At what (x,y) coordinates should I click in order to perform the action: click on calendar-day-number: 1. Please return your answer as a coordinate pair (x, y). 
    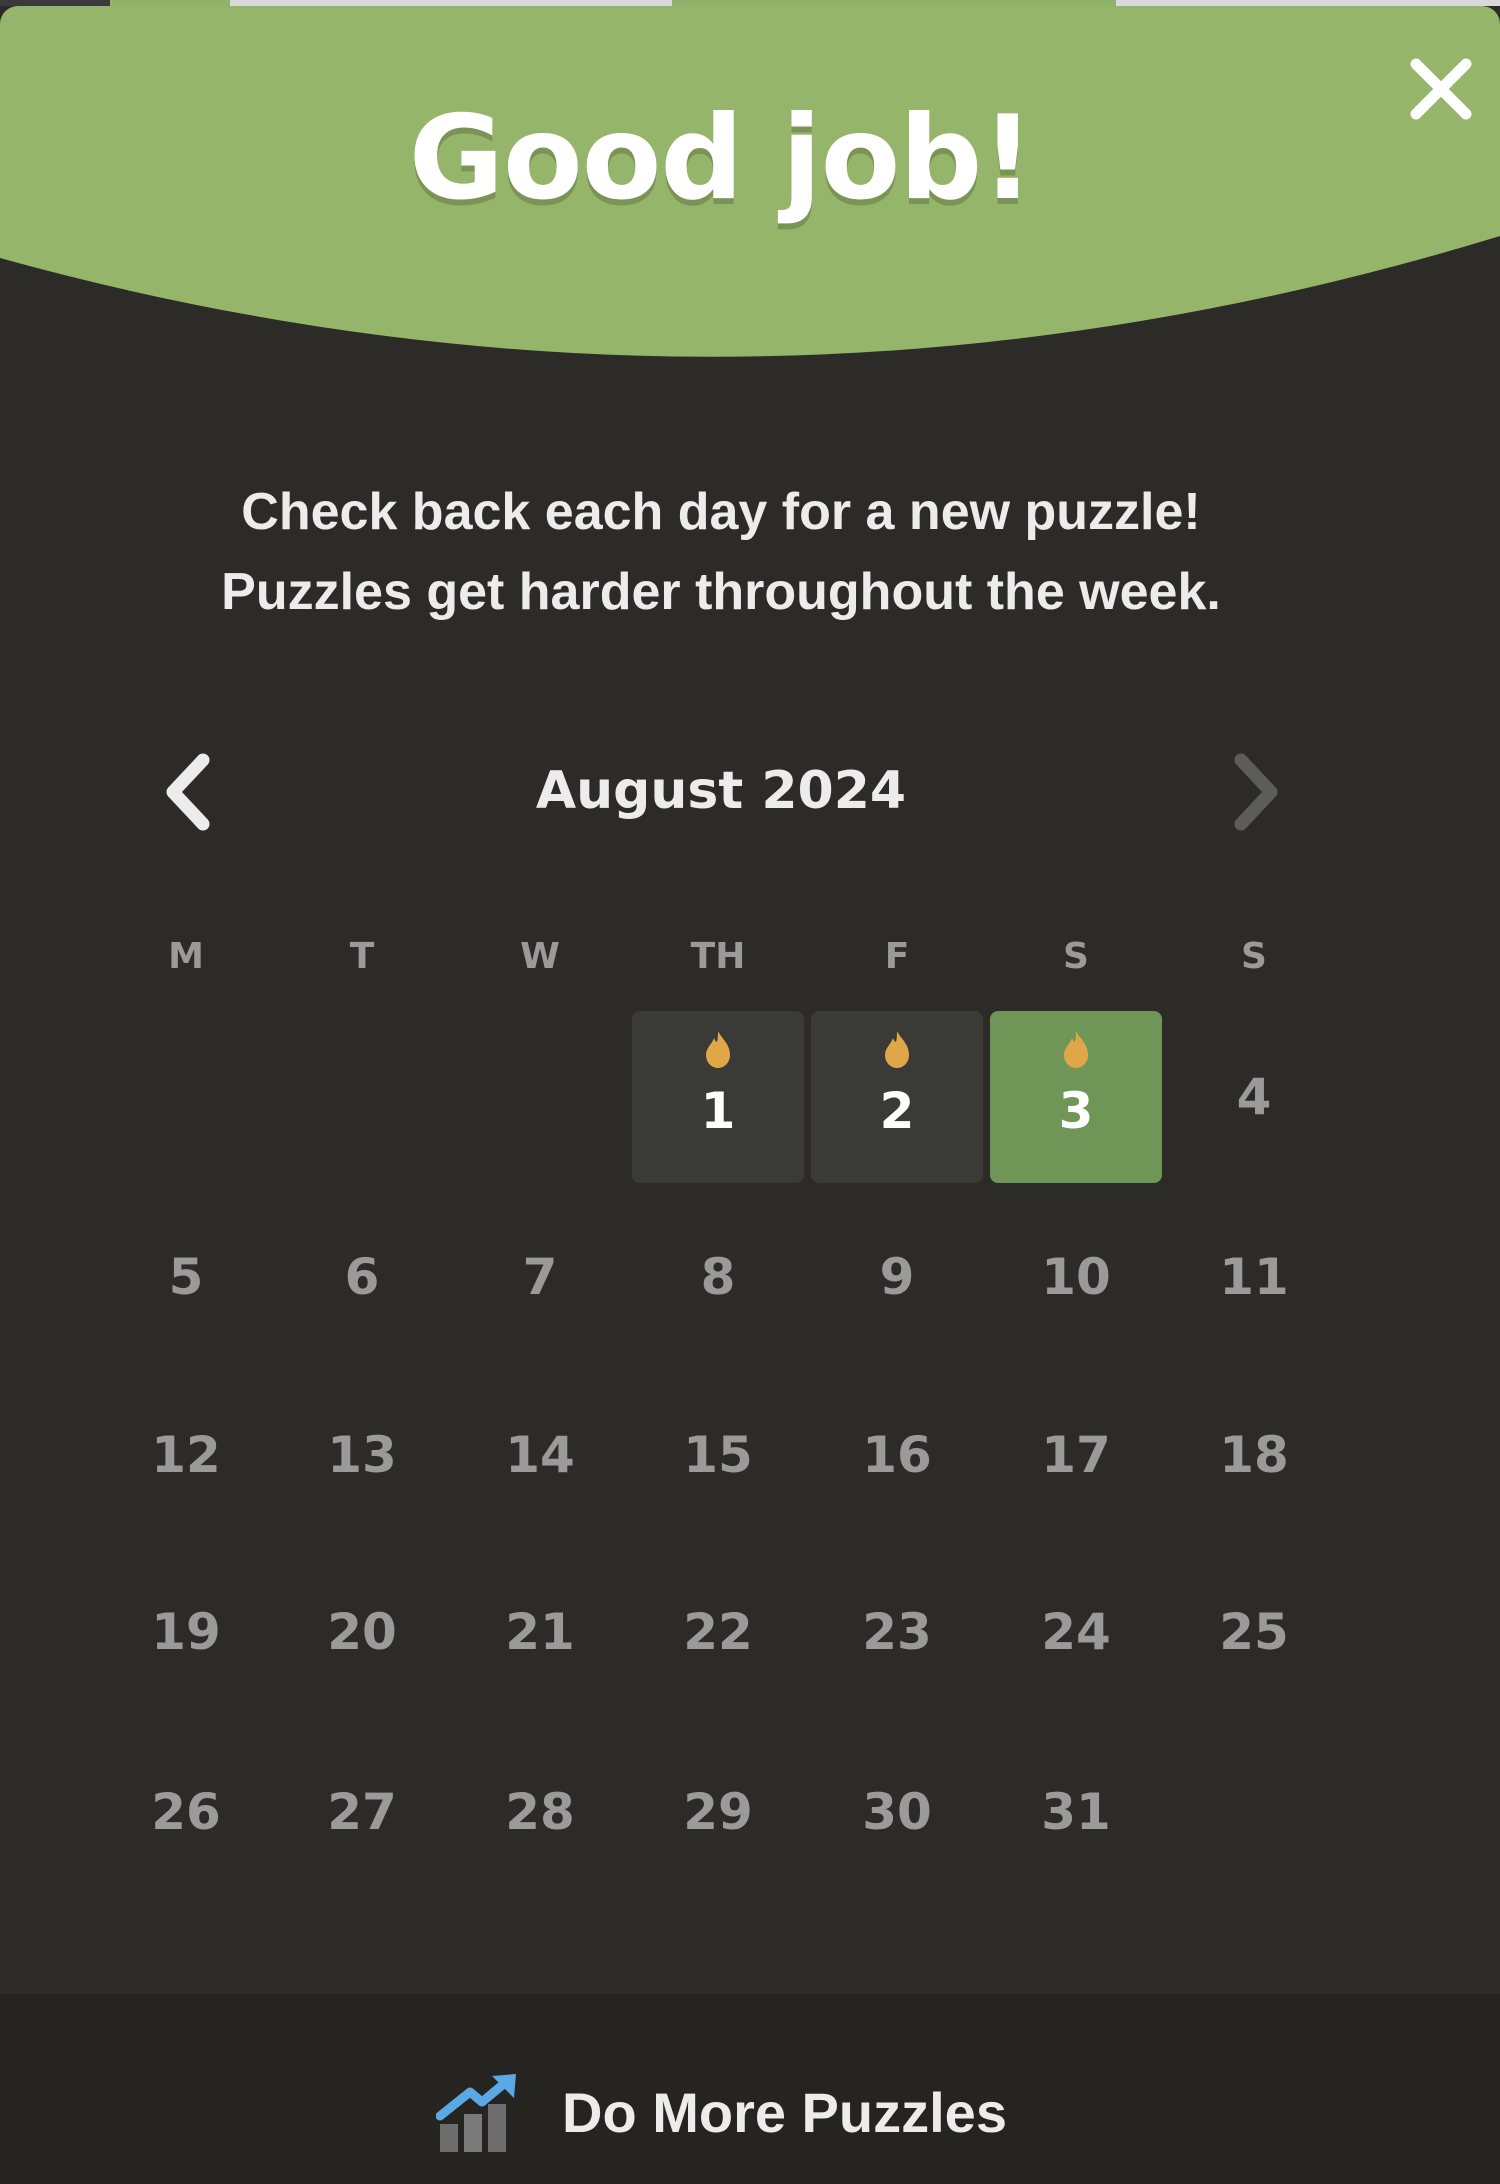
    Looking at the image, I should click on (718, 1111).